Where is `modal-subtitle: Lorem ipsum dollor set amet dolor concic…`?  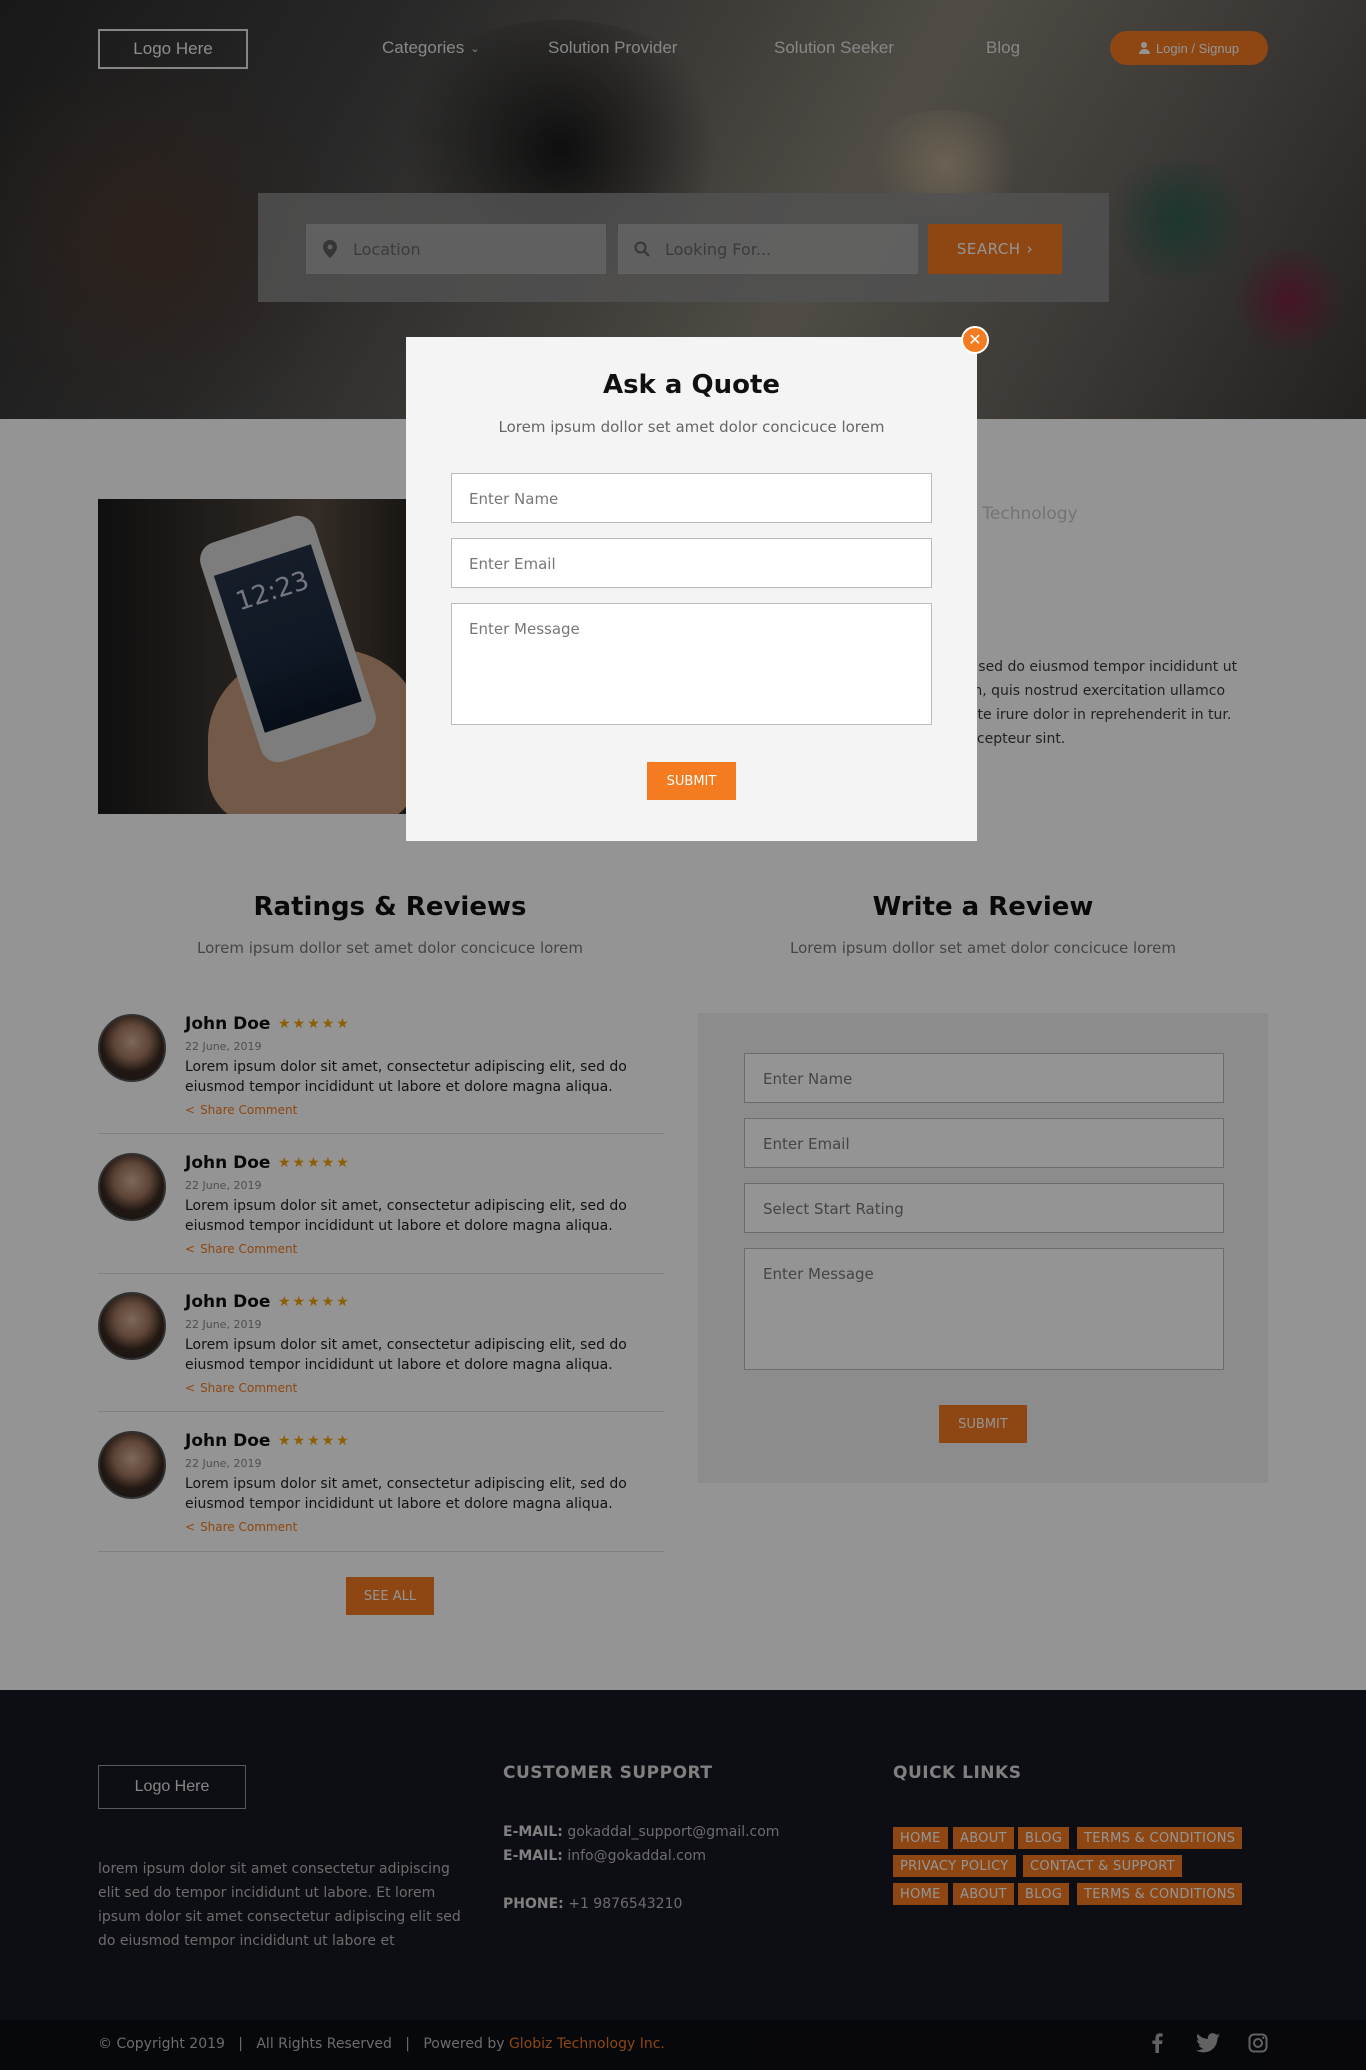 modal-subtitle: Lorem ipsum dollor set amet dolor concic… is located at coordinates (691, 427).